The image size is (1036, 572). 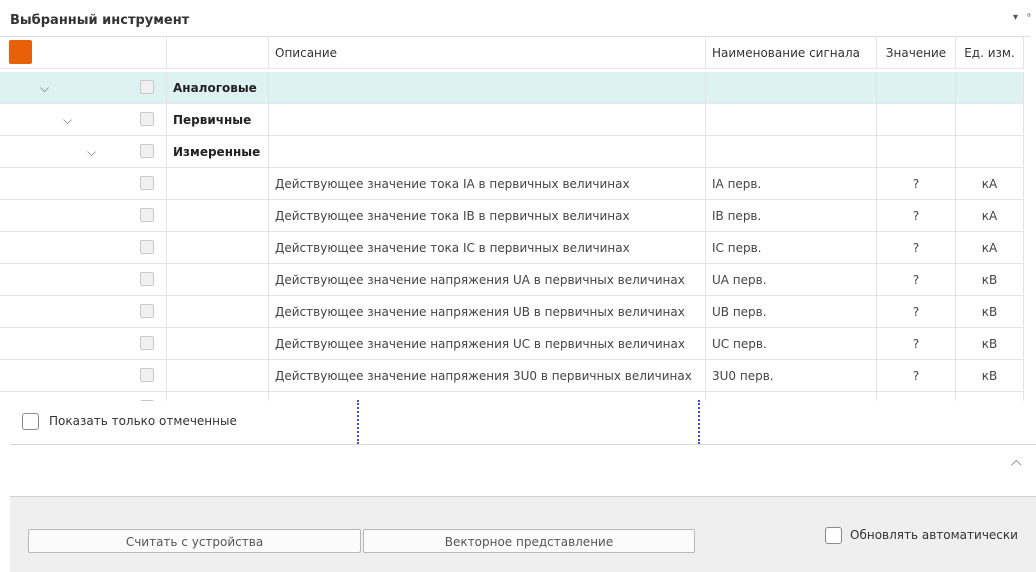 What do you see at coordinates (20, 52) in the screenshot?
I see `selection-marker` at bounding box center [20, 52].